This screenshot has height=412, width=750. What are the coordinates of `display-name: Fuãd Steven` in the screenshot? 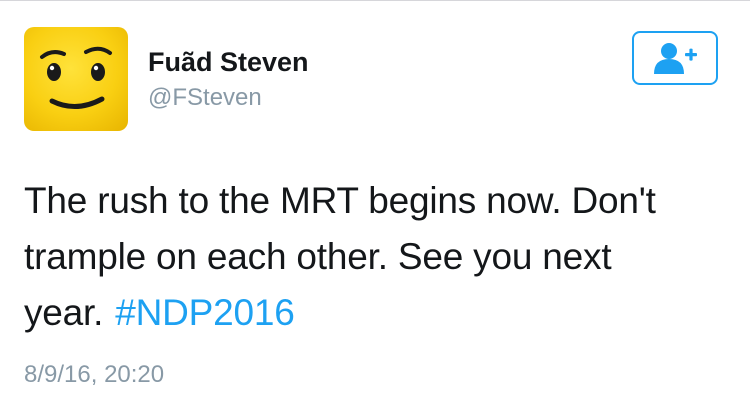 It's located at (228, 62).